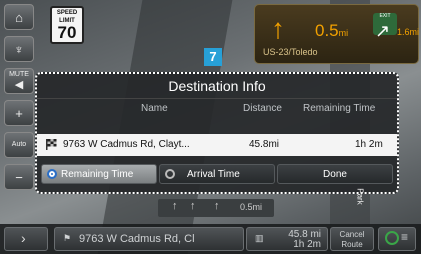 This screenshot has width=421, height=254. I want to click on destination-flag-icon, so click(51, 144).